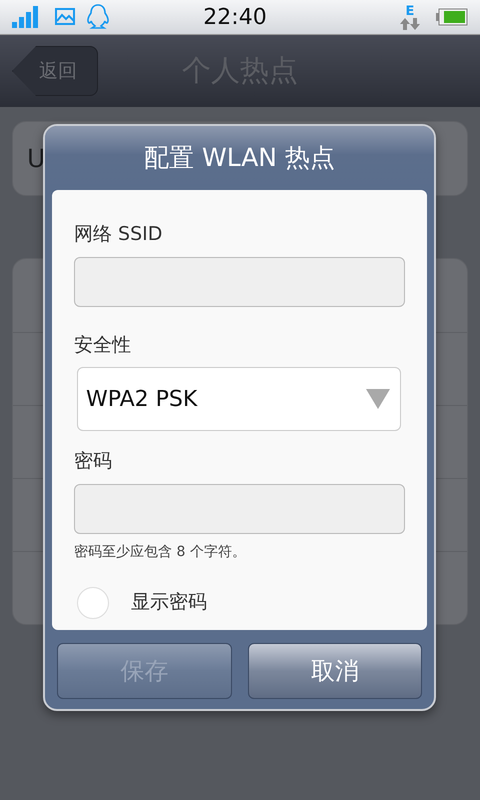 The image size is (480, 800). Describe the element at coordinates (55, 71) in the screenshot. I see `back-button: 返回` at that location.